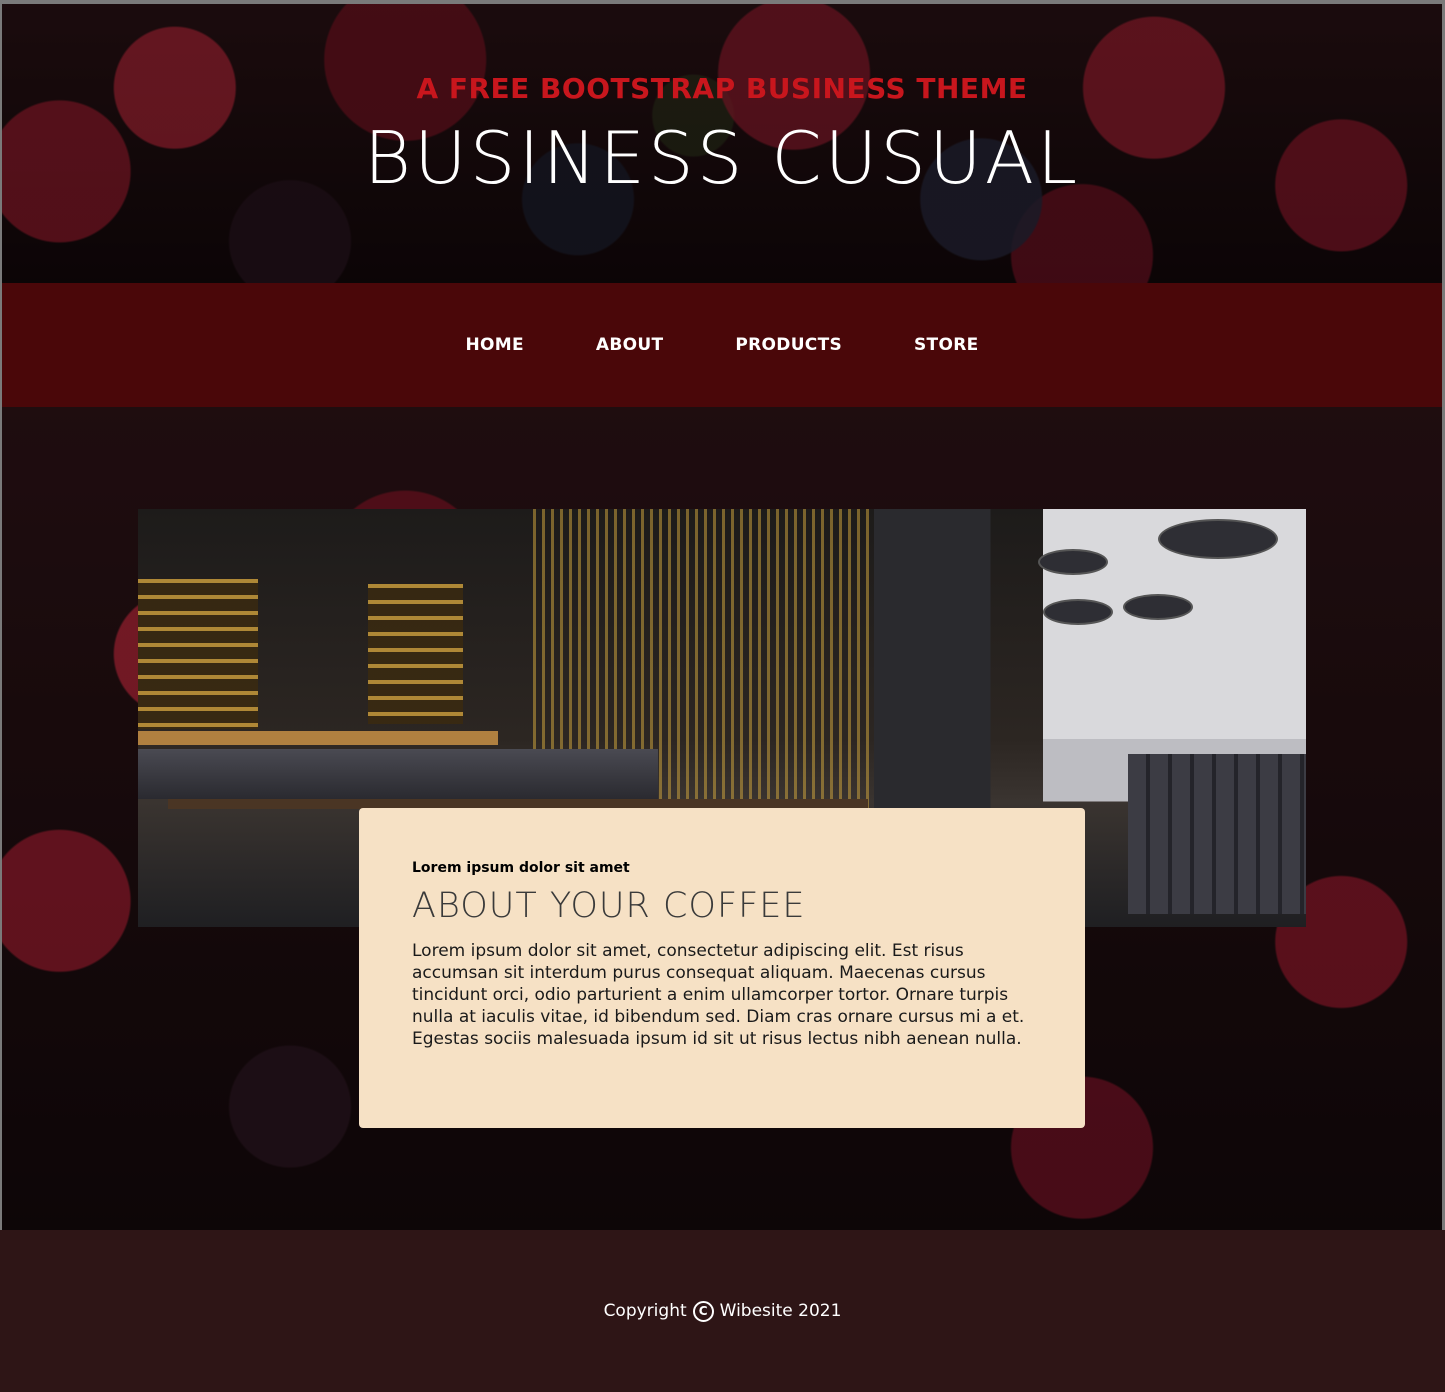 The image size is (1445, 1392). What do you see at coordinates (946, 345) in the screenshot?
I see `nav-store-link: STORE` at bounding box center [946, 345].